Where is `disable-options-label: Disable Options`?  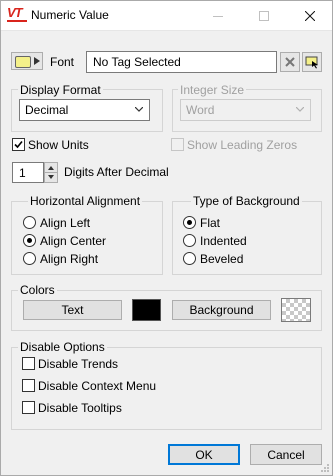 disable-options-label: Disable Options is located at coordinates (62, 347).